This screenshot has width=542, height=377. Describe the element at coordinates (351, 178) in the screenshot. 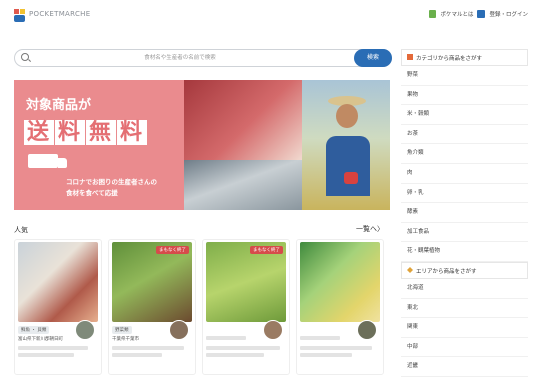

I see `farmer-glove` at that location.